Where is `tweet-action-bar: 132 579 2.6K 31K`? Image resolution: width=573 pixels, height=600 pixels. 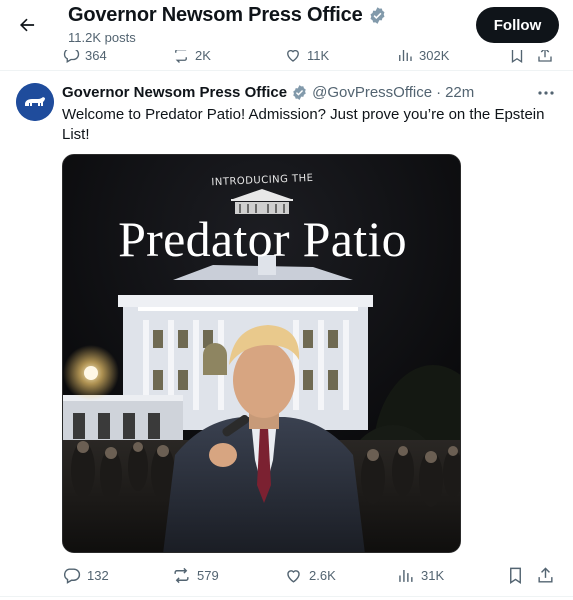
tweet-action-bar: 132 579 2.6K 31K is located at coordinates (286, 576).